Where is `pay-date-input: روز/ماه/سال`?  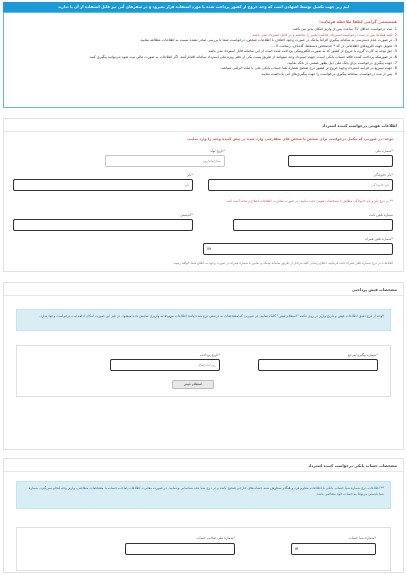
pay-date-input: روز/ماه/سال is located at coordinates (165, 365).